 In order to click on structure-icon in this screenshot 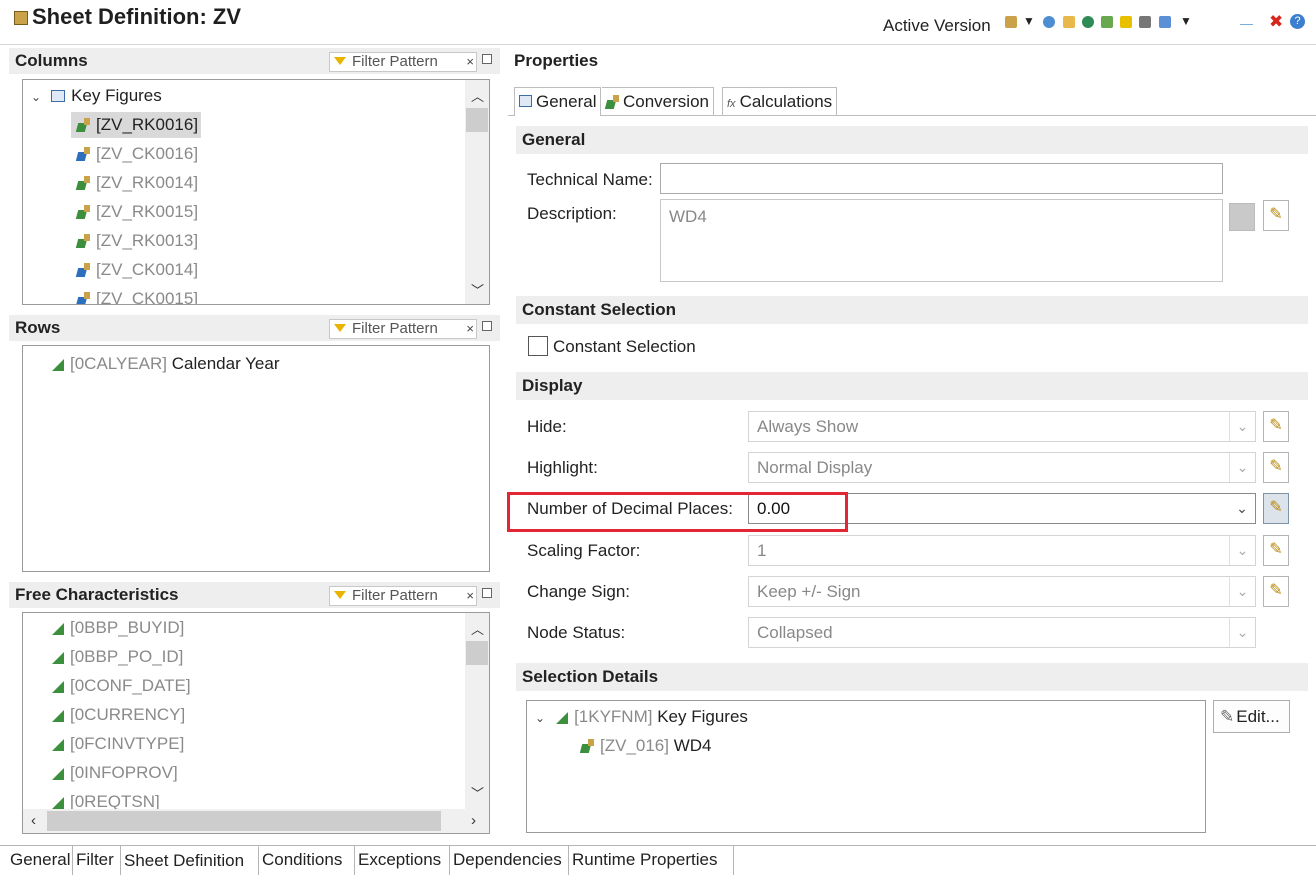, I will do `click(1145, 22)`.